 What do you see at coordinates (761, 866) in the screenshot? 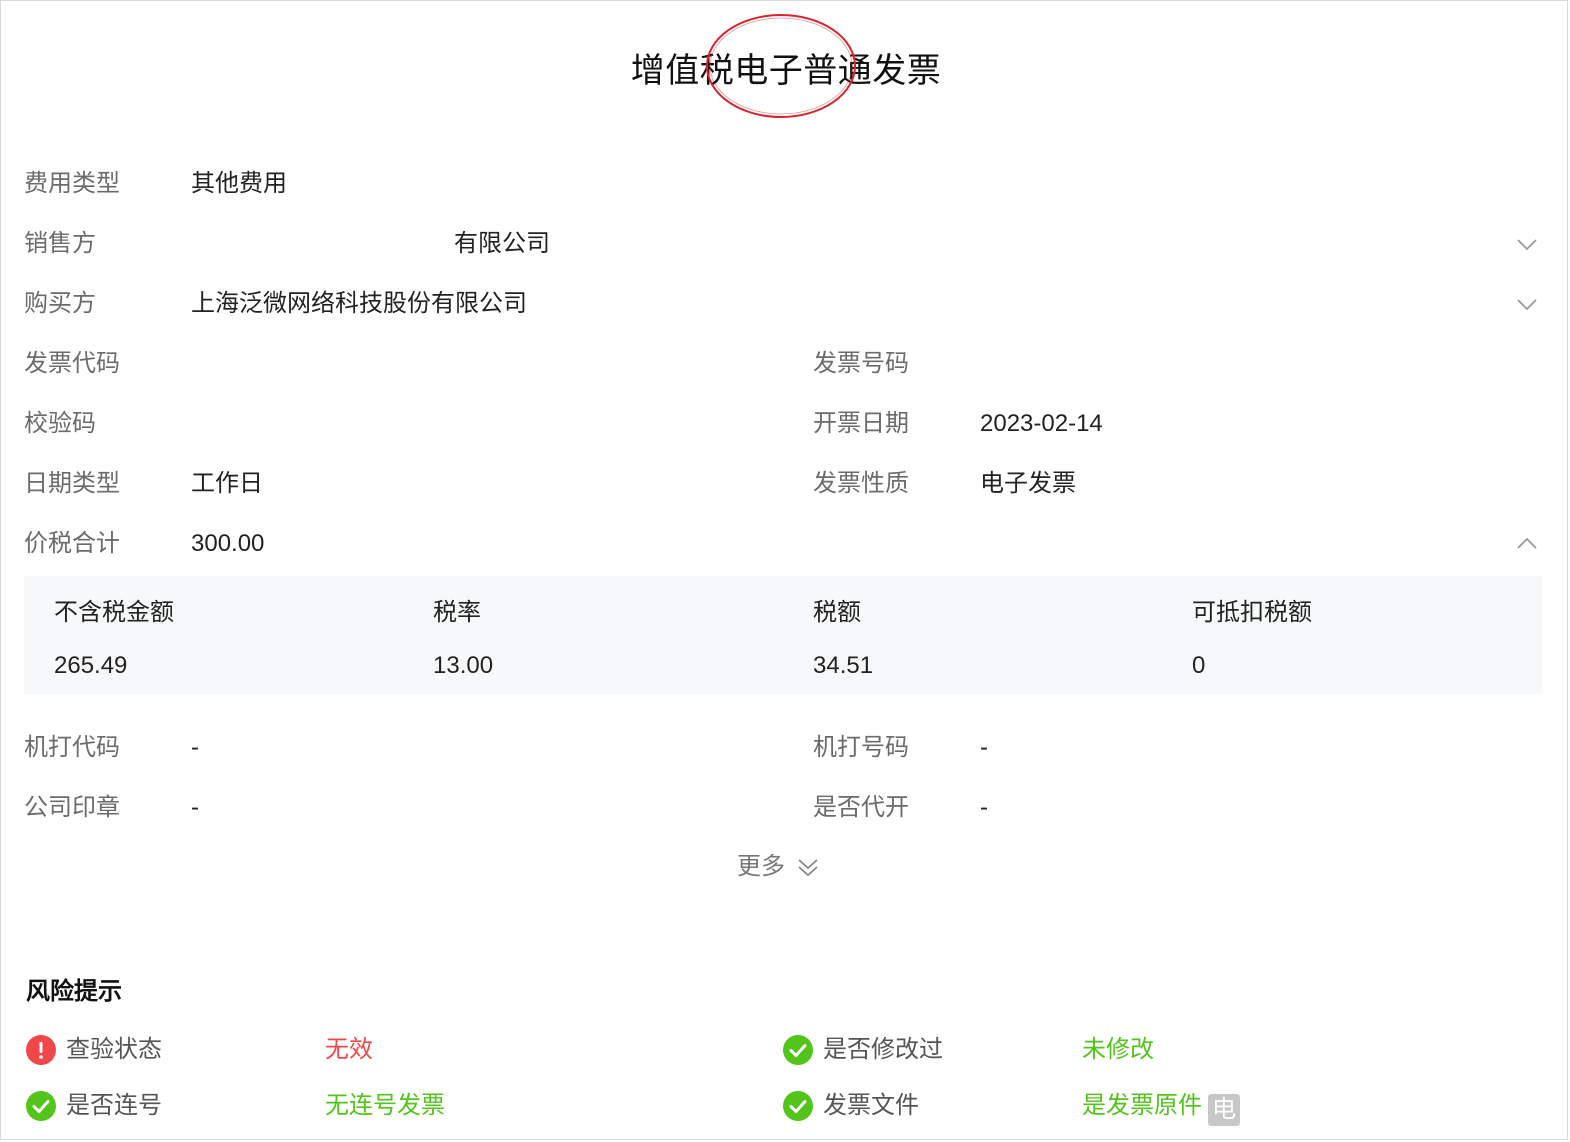
I see `more-label: 更多` at bounding box center [761, 866].